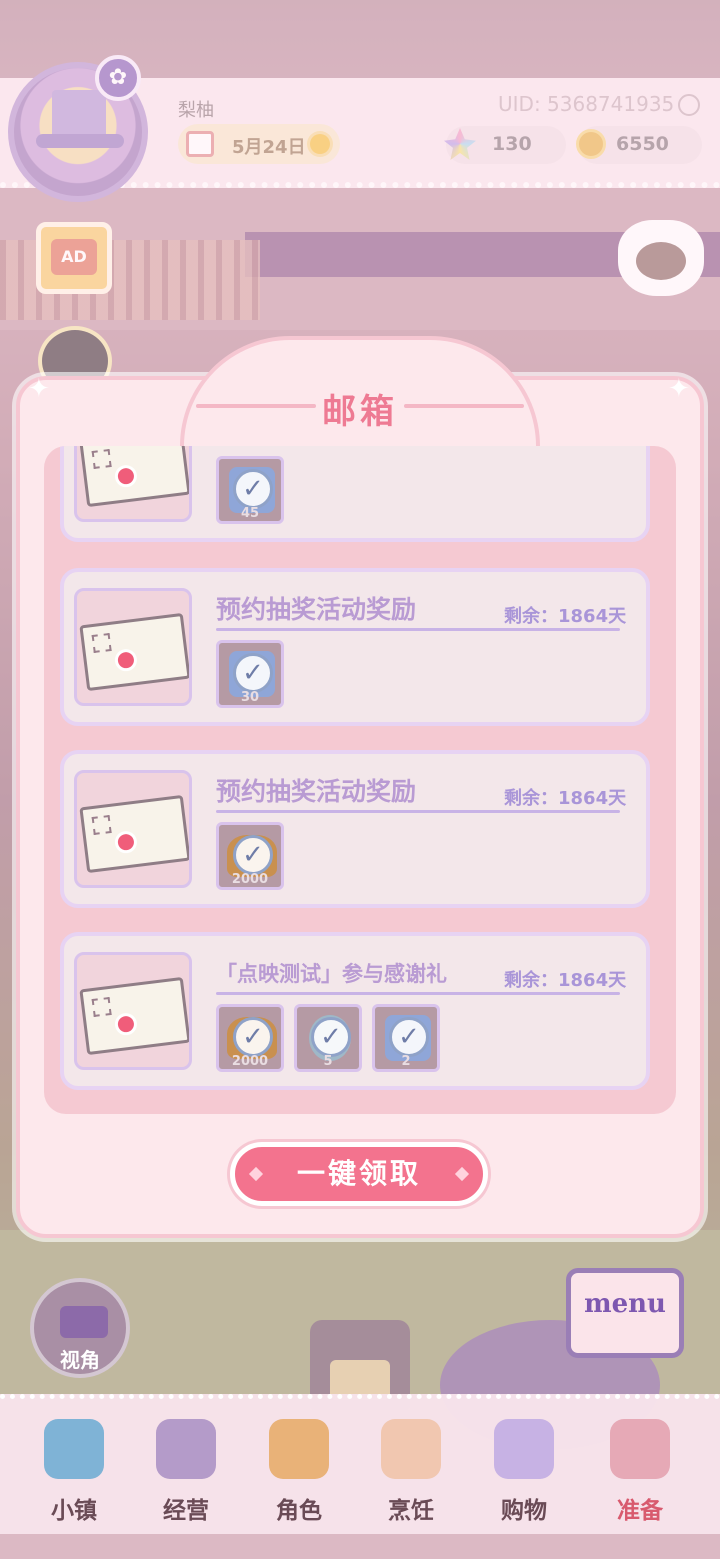 The image size is (720, 1559). Describe the element at coordinates (360, 412) in the screenshot. I see `mailbox-title: 邮箱` at that location.